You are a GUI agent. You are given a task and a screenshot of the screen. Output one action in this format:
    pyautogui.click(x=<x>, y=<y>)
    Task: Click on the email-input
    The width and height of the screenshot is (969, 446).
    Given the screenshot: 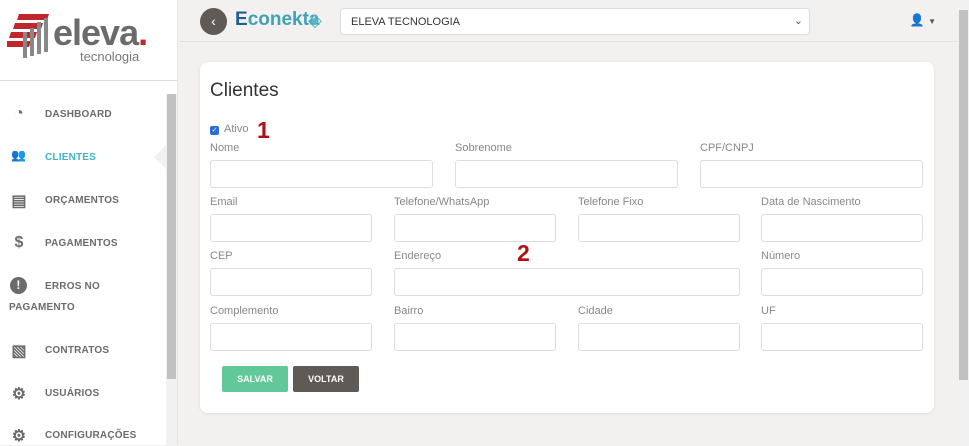 What is the action you would take?
    pyautogui.click(x=291, y=228)
    